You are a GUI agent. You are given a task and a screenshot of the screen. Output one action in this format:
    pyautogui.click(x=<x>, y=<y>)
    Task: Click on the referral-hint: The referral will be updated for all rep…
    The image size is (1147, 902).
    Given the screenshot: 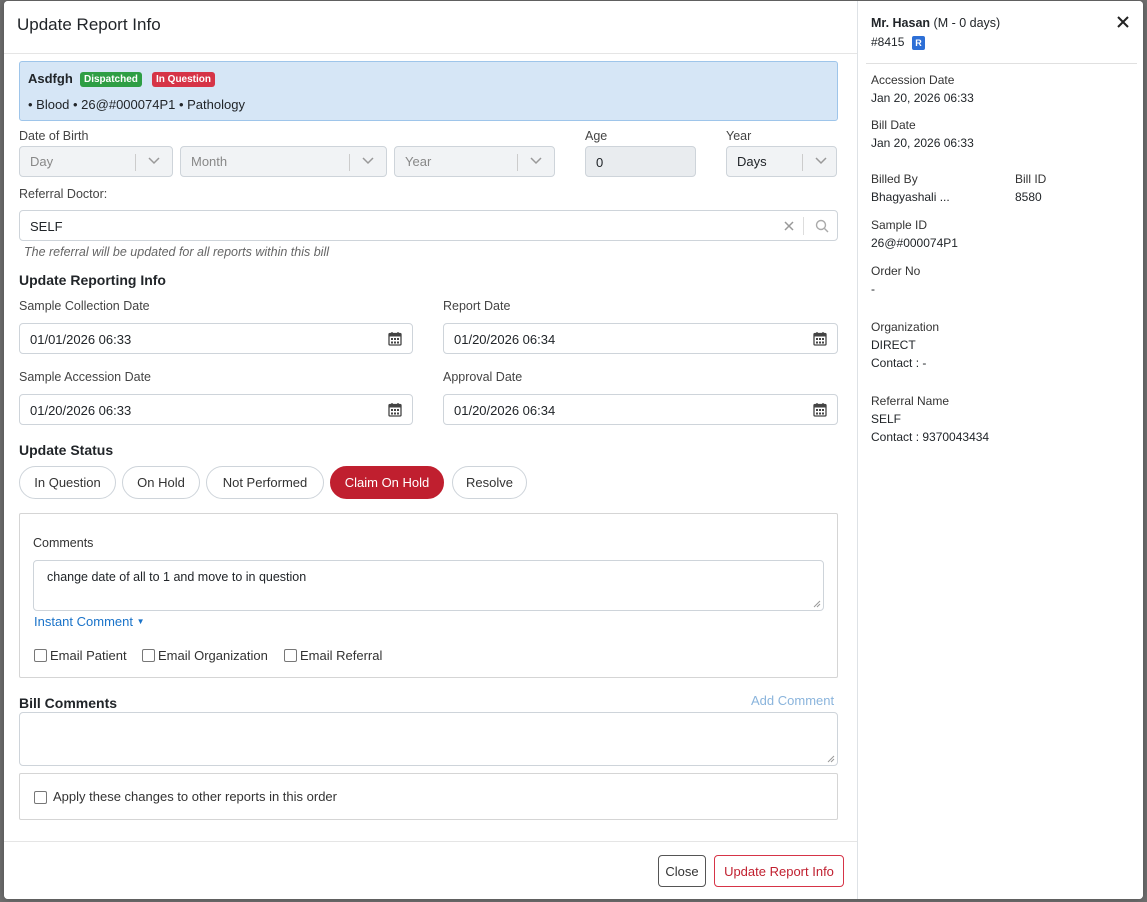 What is the action you would take?
    pyautogui.click(x=176, y=252)
    